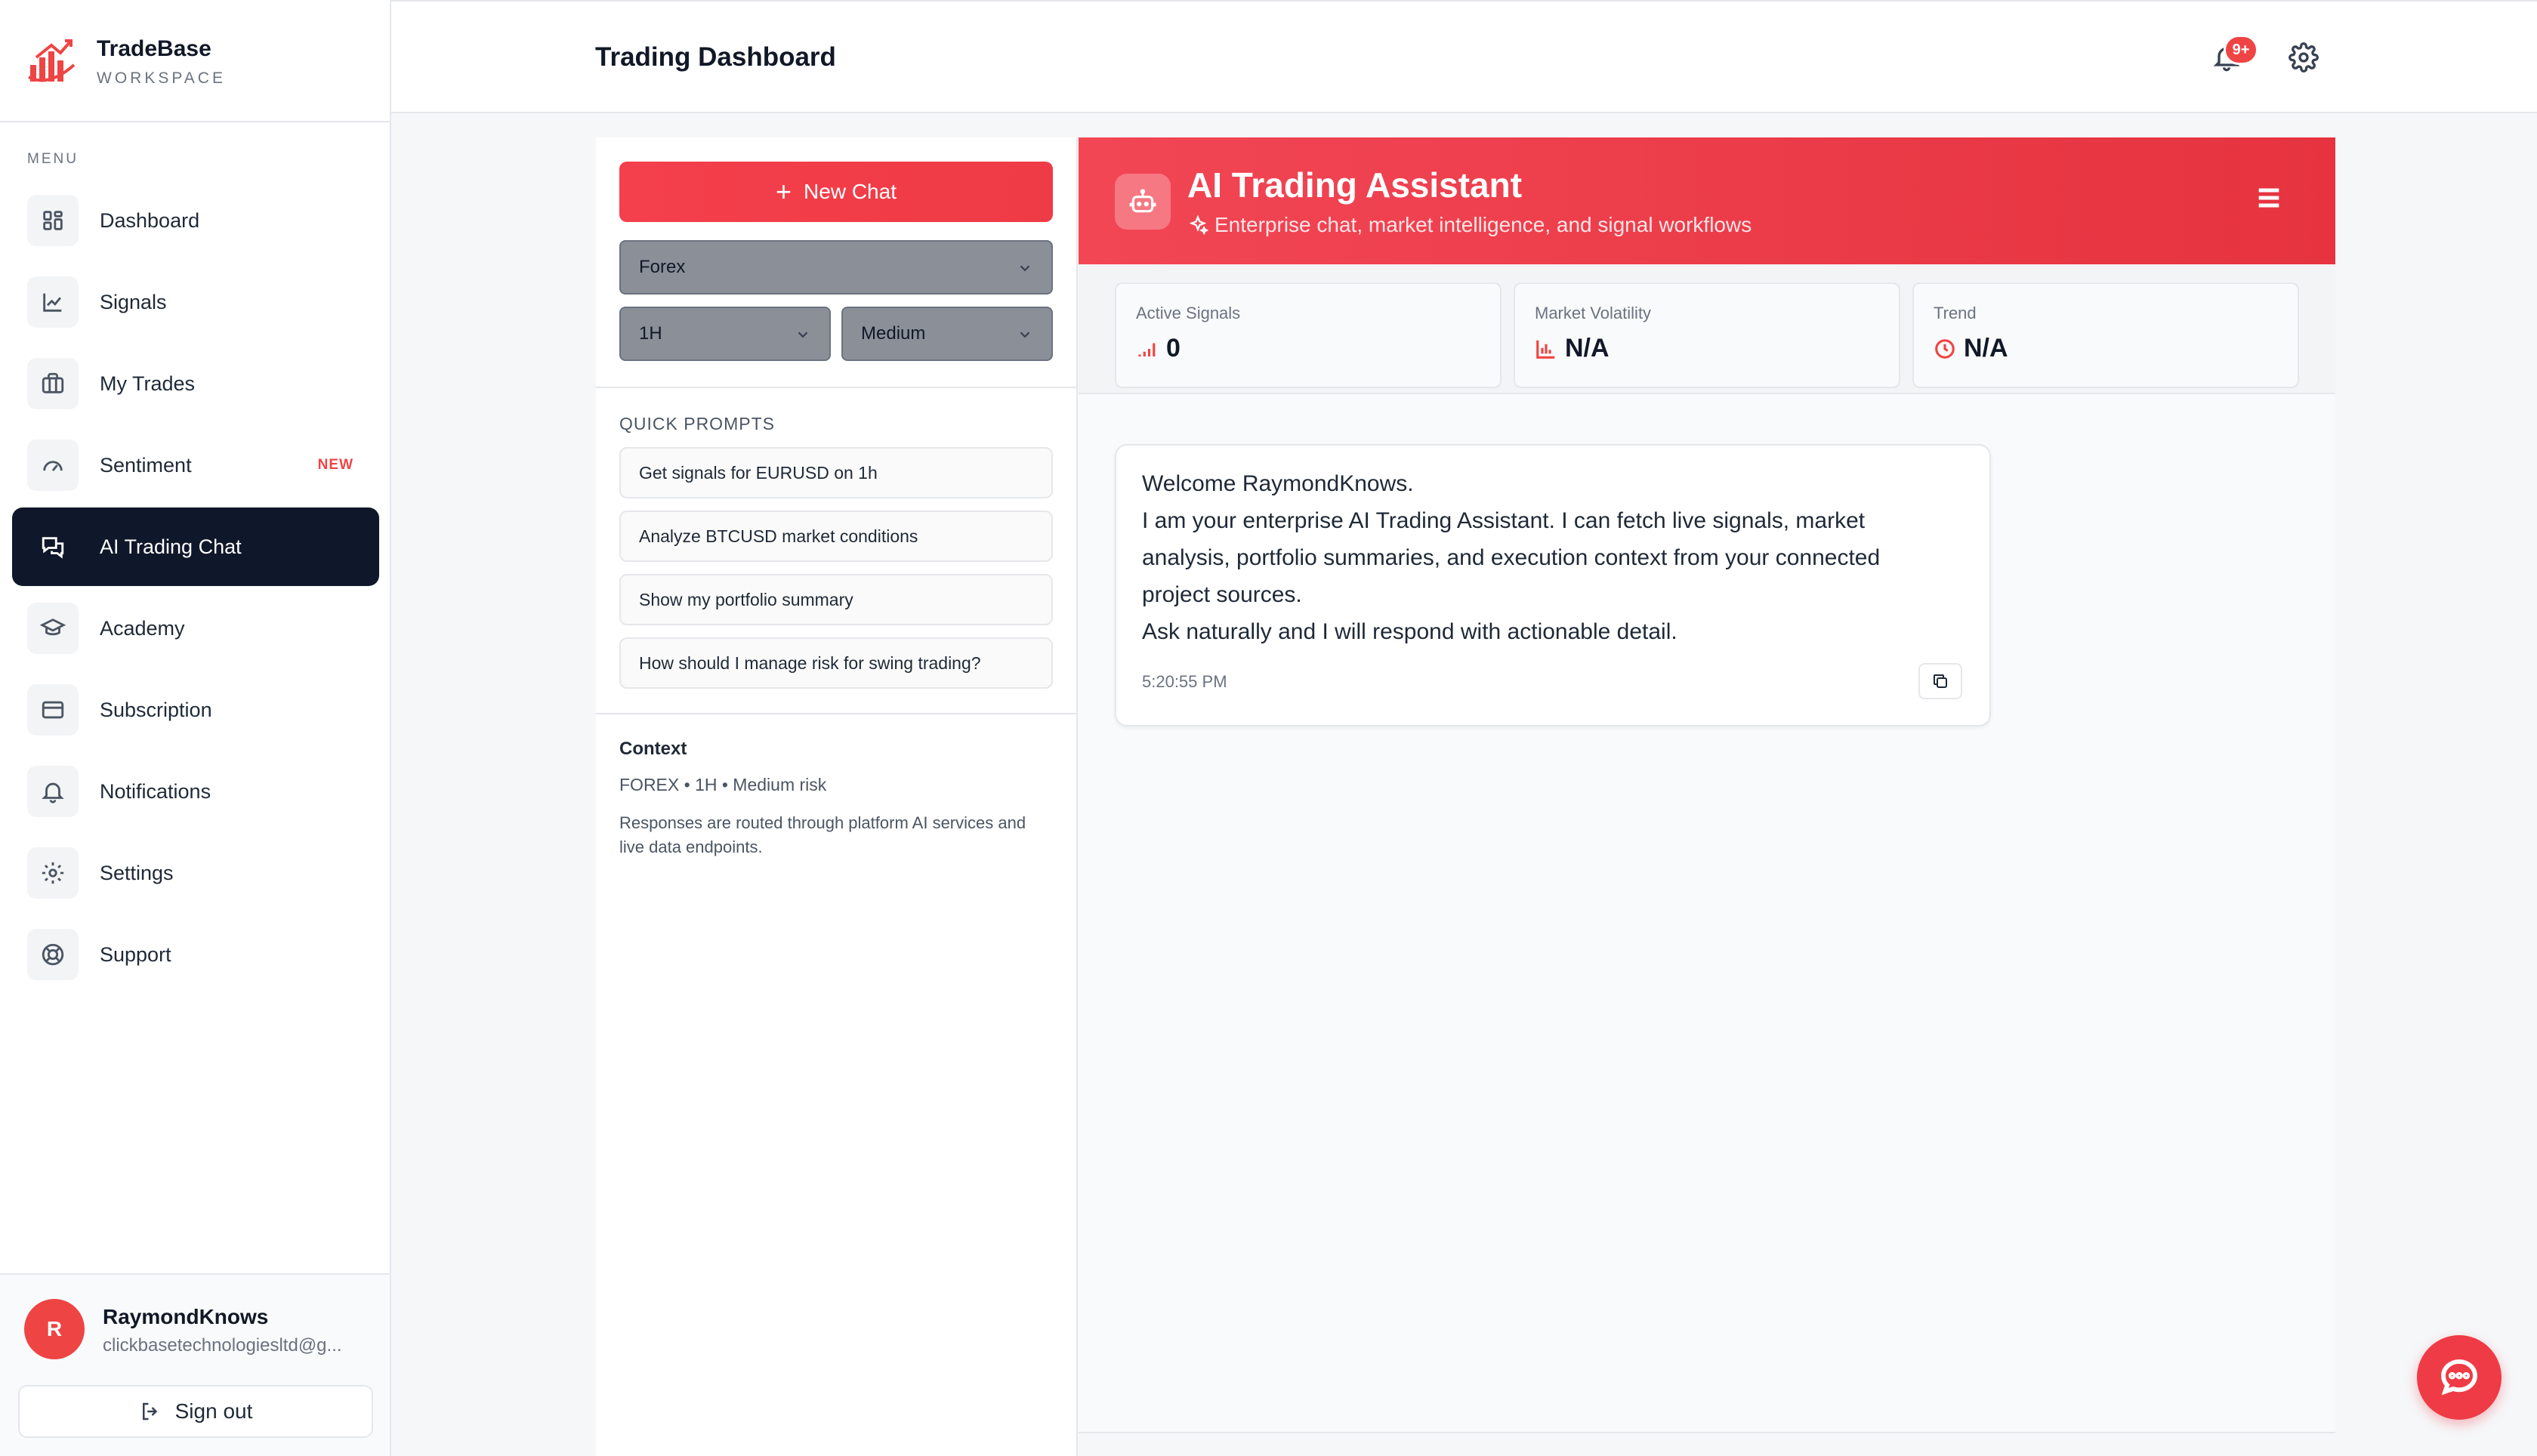 This screenshot has height=1456, width=2537. What do you see at coordinates (135, 954) in the screenshot?
I see `sidebar-item-label: Support` at bounding box center [135, 954].